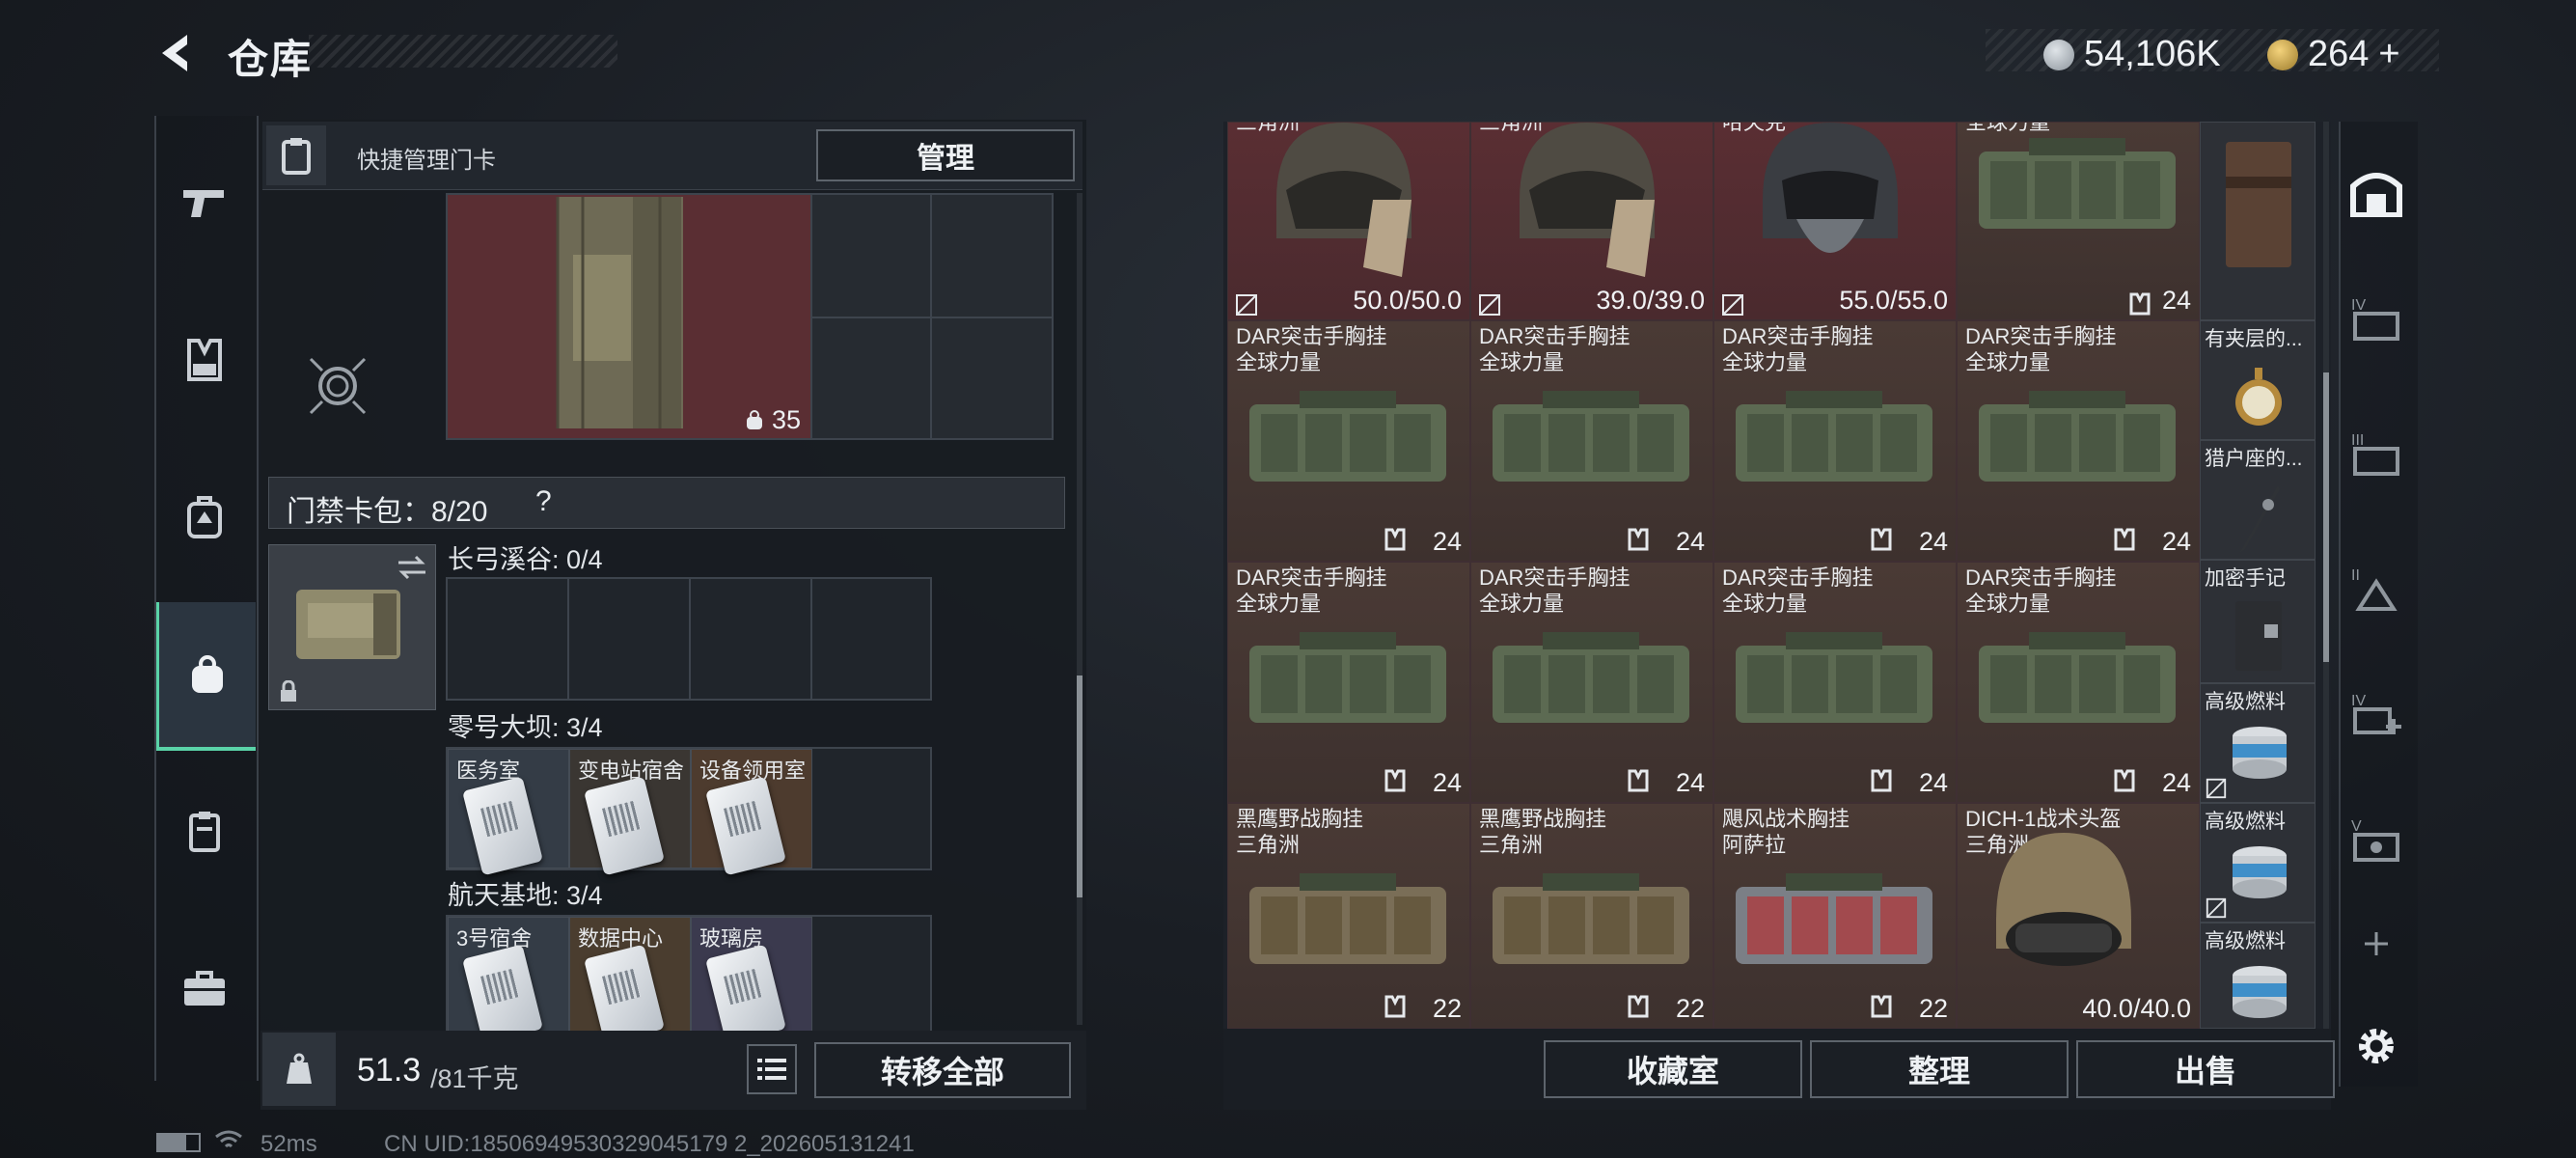 This screenshot has height=1158, width=2576. I want to click on map-card-slots, so click(689, 639).